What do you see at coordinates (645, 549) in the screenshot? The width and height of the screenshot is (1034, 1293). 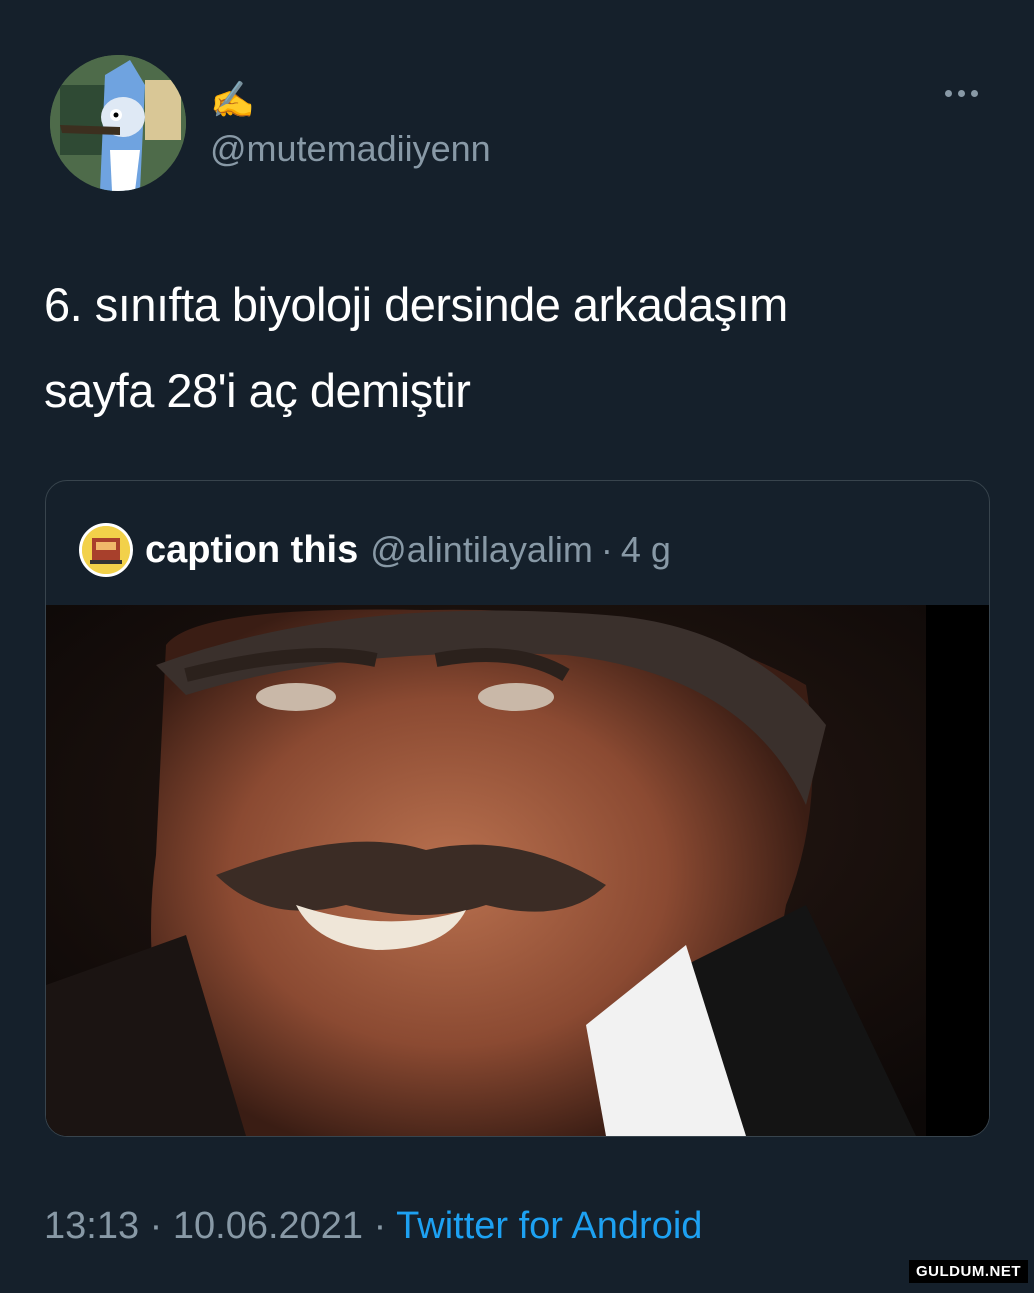 I see `quoted-age: 4 g` at bounding box center [645, 549].